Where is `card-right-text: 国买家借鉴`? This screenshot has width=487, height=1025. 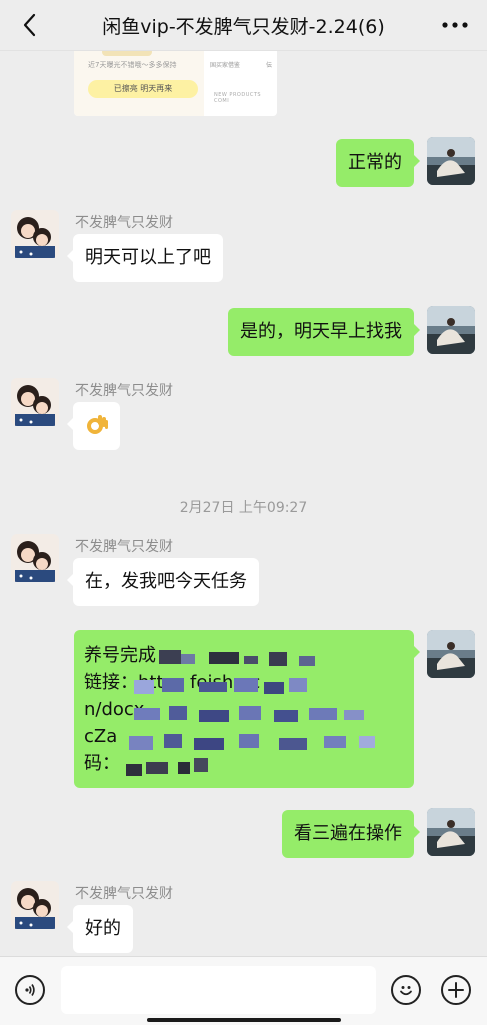 card-right-text: 国买家借鉴 is located at coordinates (225, 65).